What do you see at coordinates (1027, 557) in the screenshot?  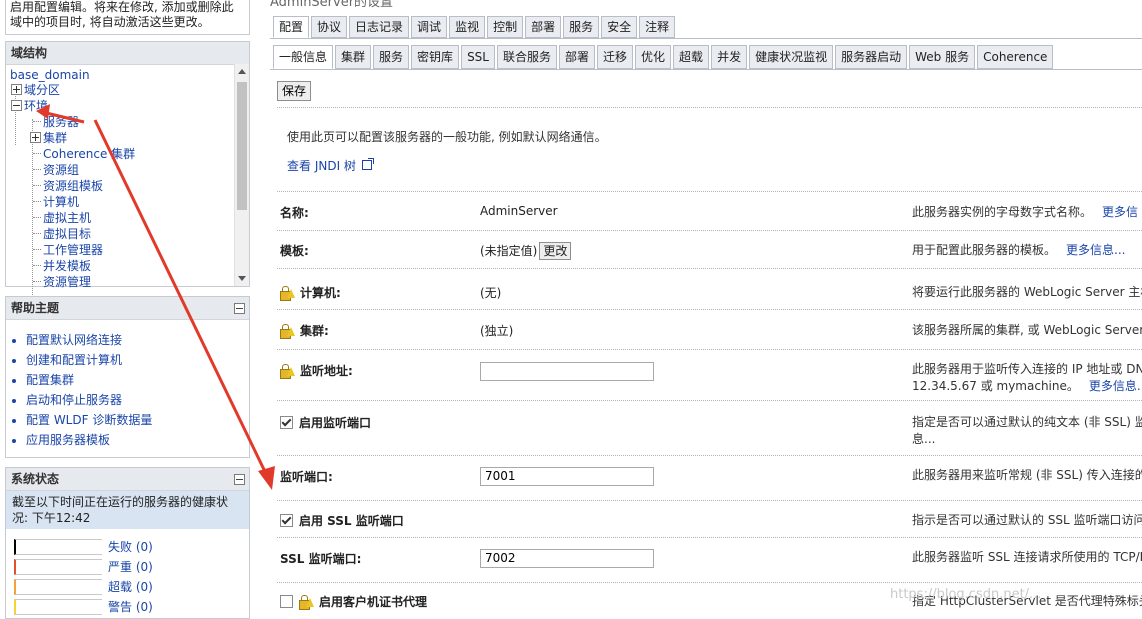 I see `field-help: 此服务器监听 SSL 连接请求所使用的 TCP/IP` at bounding box center [1027, 557].